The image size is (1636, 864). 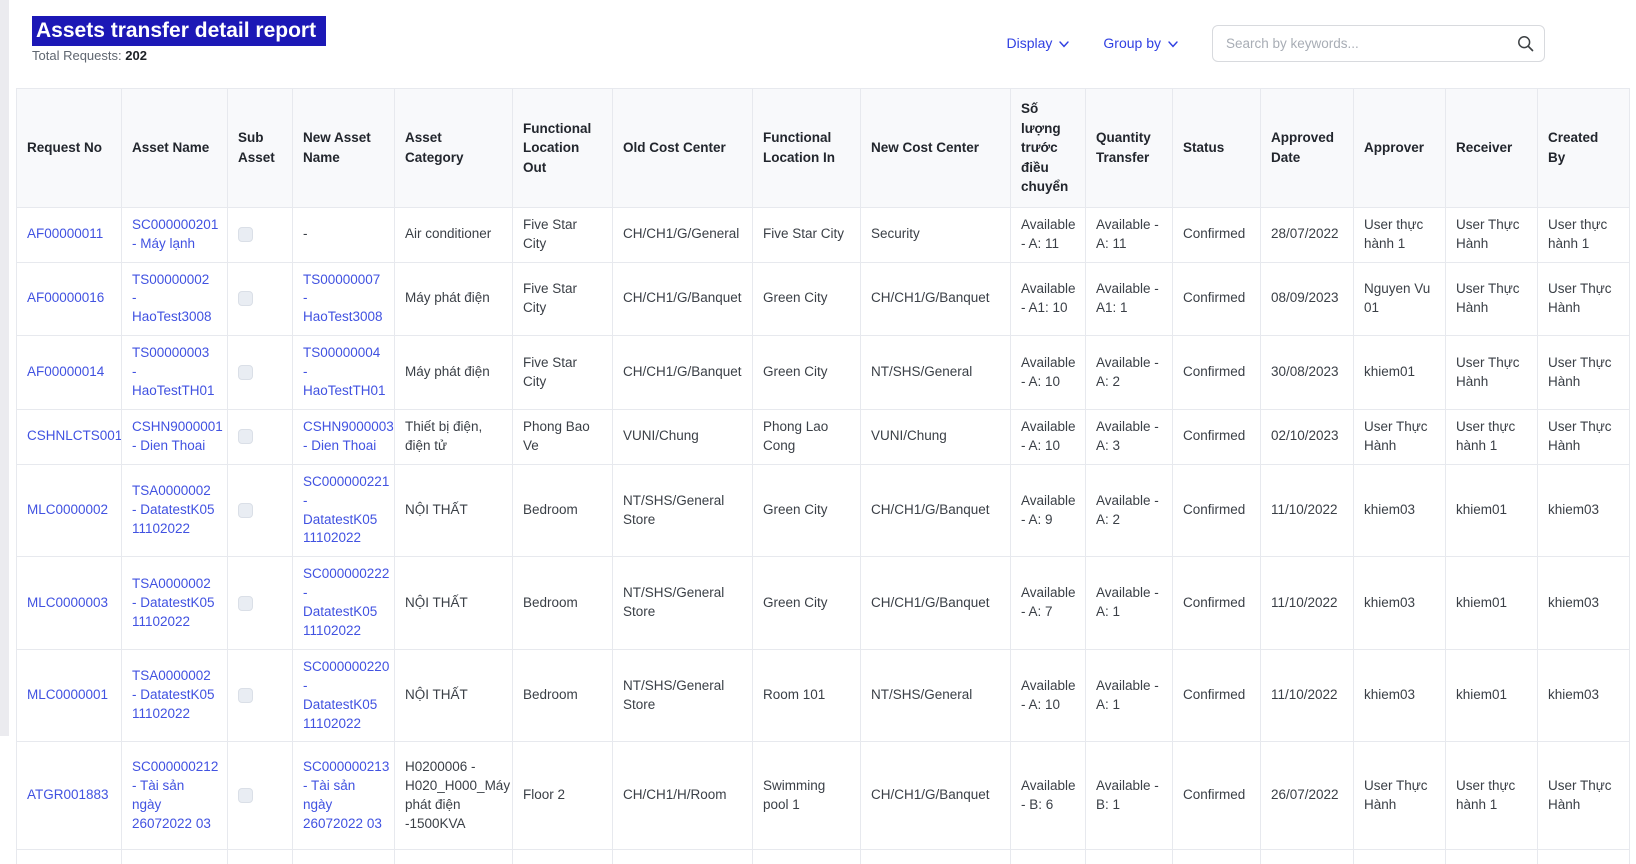 What do you see at coordinates (175, 234) in the screenshot?
I see `asset-name-link: SC000000201 - Máy lạnh` at bounding box center [175, 234].